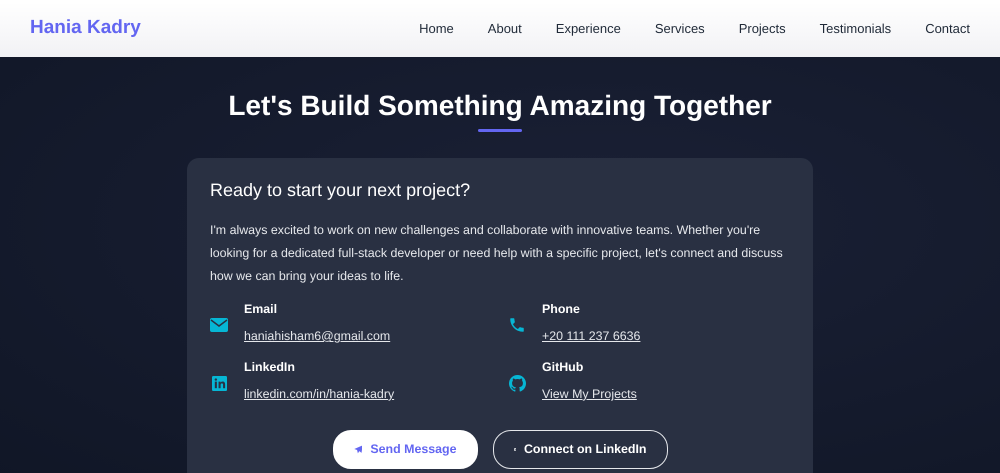 The height and width of the screenshot is (473, 1000). Describe the element at coordinates (261, 310) in the screenshot. I see `contact-label: Email` at that location.